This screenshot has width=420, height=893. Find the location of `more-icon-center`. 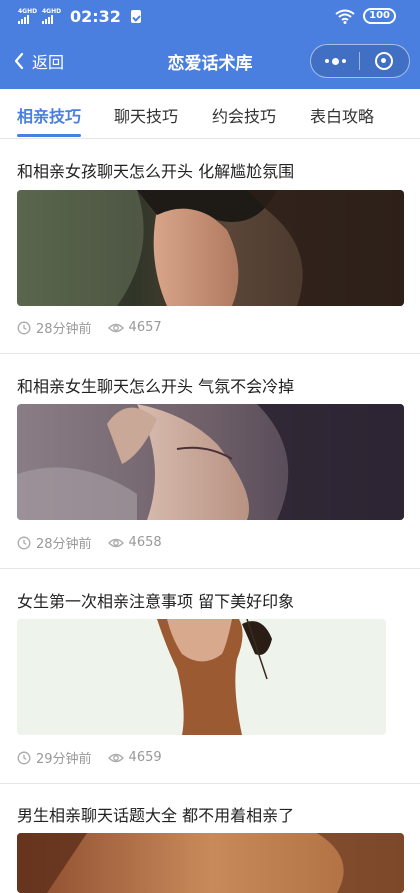

more-icon-center is located at coordinates (335, 61).